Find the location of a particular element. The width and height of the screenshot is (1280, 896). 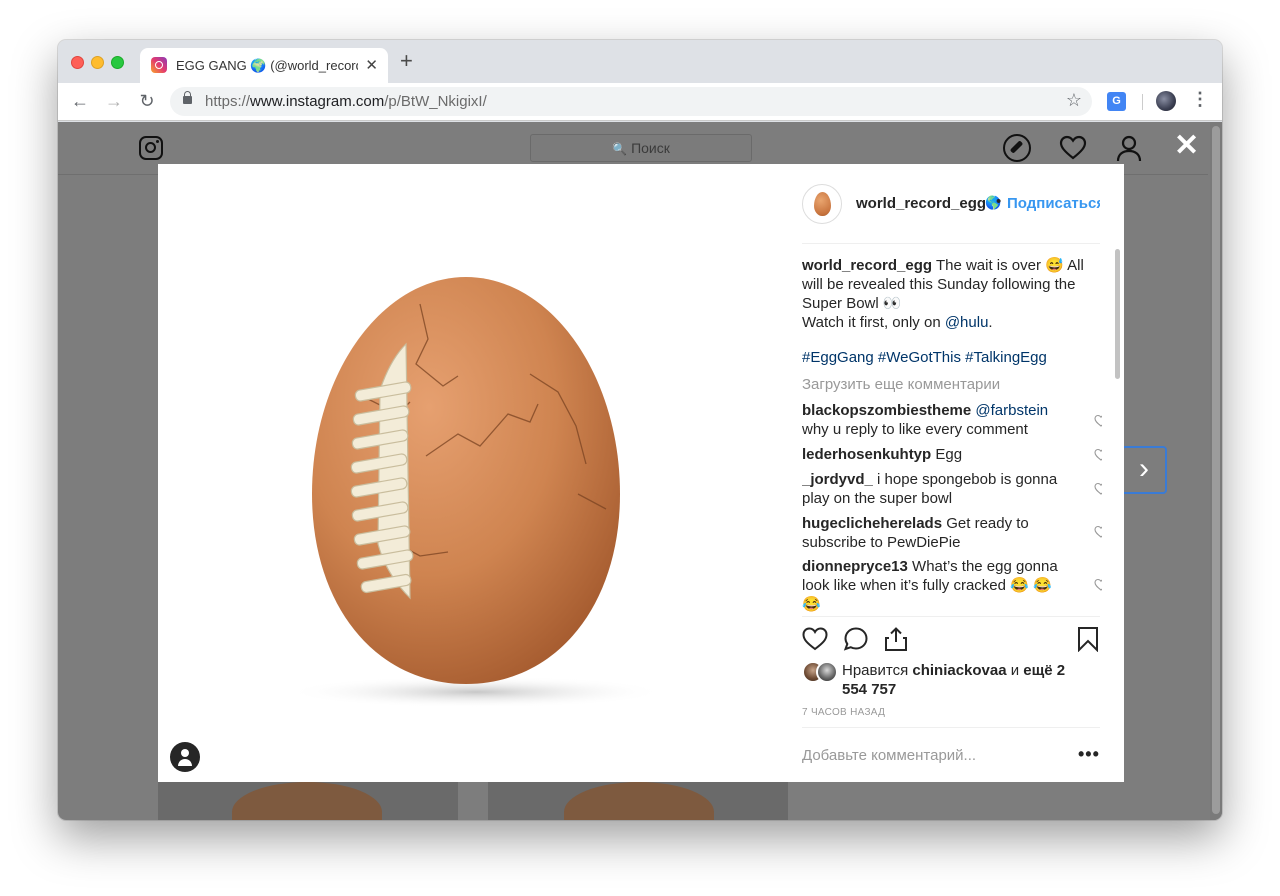

page-scrollbar is located at coordinates (1216, 471).